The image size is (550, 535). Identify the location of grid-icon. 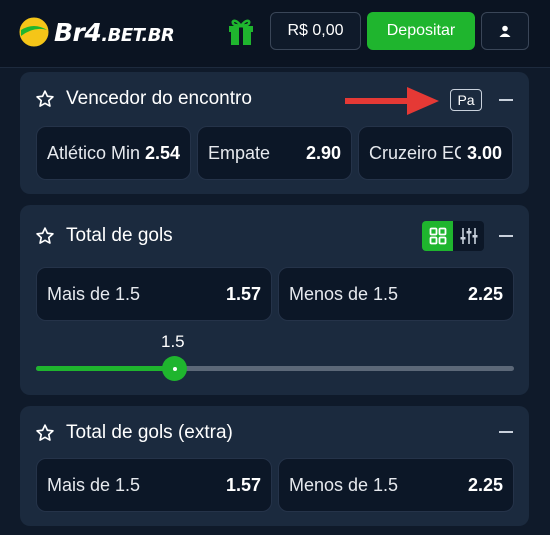
(437, 236).